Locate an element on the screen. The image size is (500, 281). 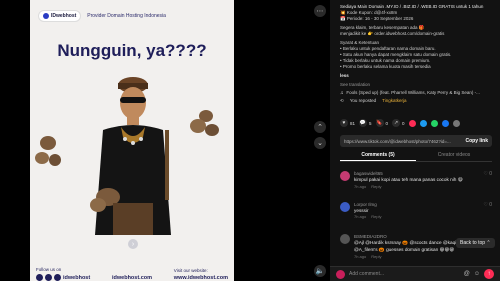
comment-count: 5 is located at coordinates (370, 123).